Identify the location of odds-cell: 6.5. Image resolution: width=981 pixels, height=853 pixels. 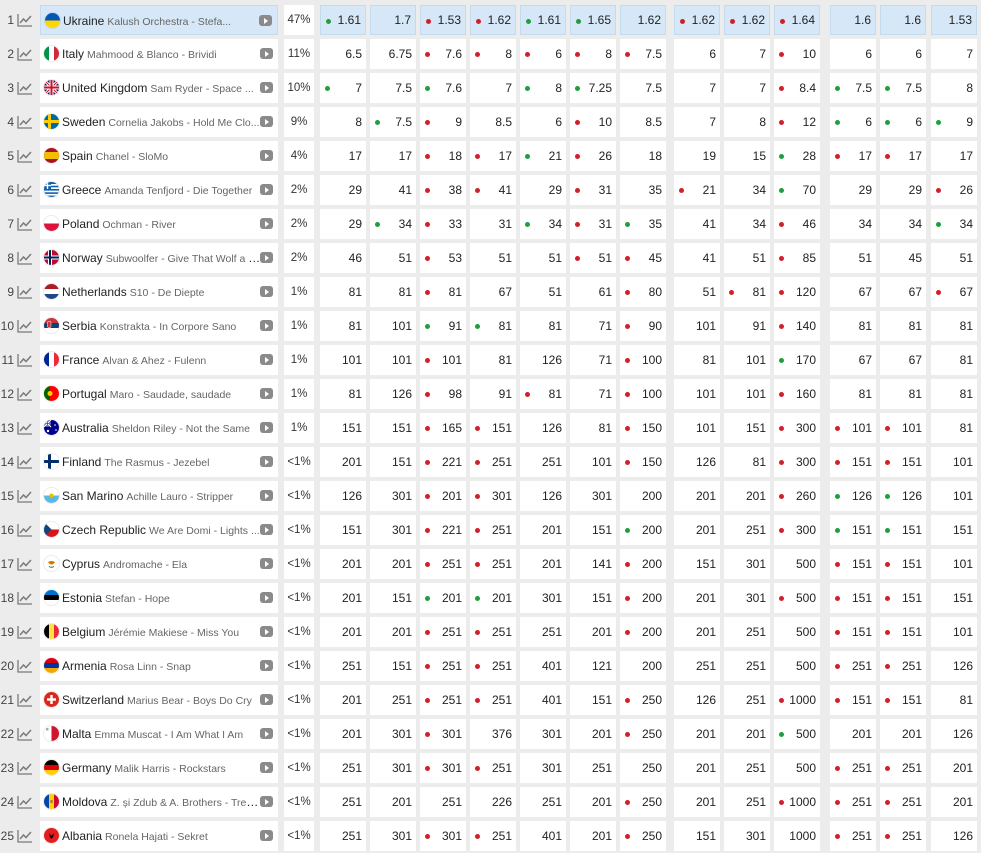
(343, 54).